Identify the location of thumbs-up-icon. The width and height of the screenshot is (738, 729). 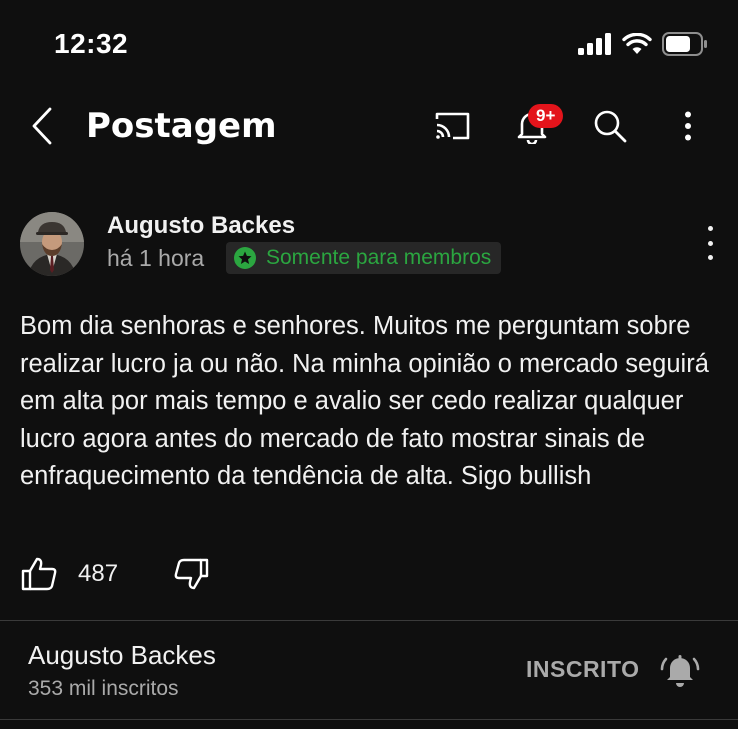
(39, 574).